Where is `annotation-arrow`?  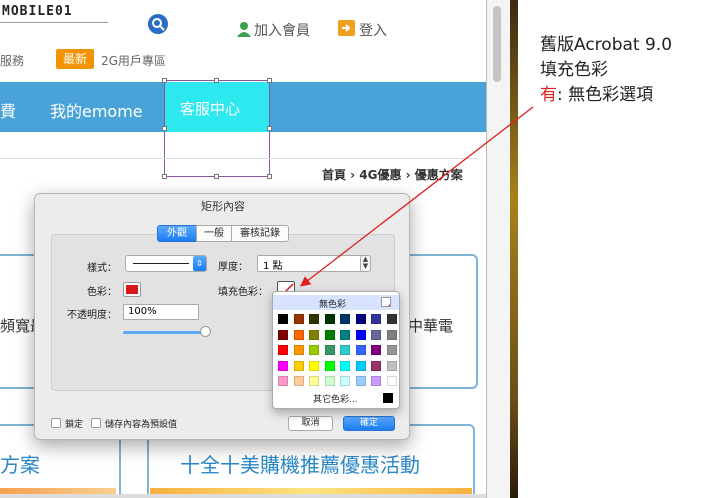 annotation-arrow is located at coordinates (416, 196).